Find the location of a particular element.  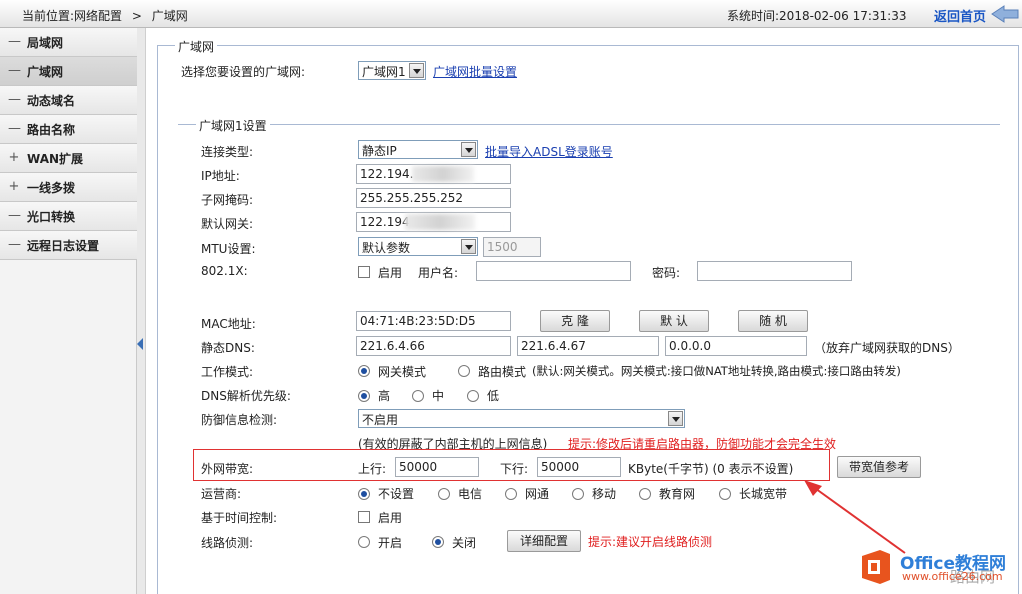

isp-telecom-label: 电信 is located at coordinates (470, 494).